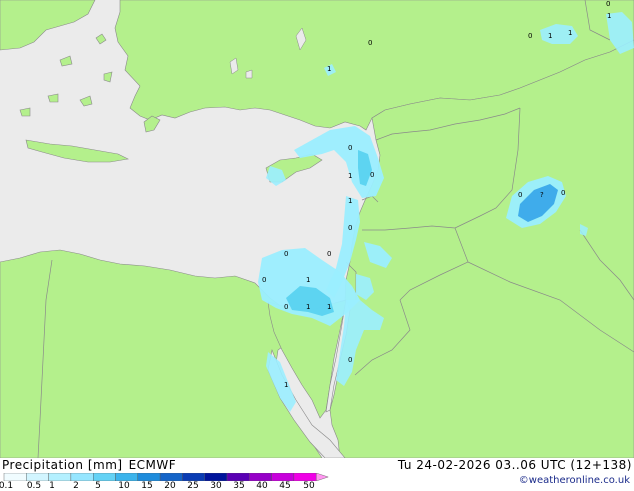 Image resolution: width=634 pixels, height=491 pixels. Describe the element at coordinates (574, 480) in the screenshot. I see `credit-link: ©weatheronline.co.uk` at that location.